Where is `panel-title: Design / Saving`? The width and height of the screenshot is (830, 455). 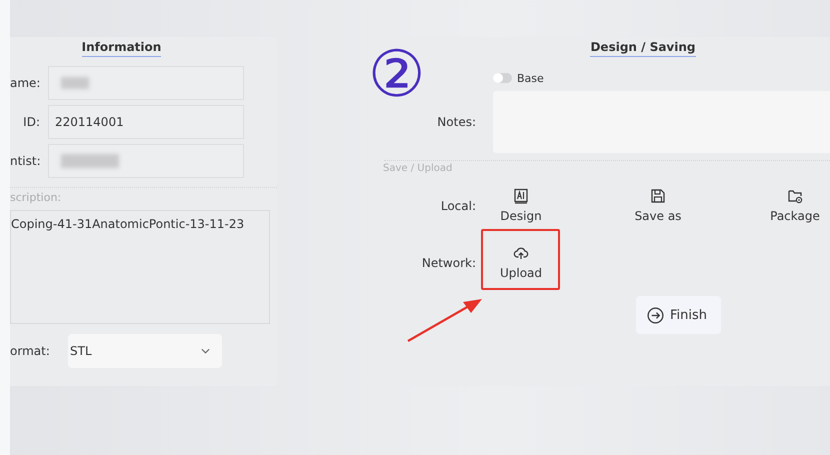 panel-title: Design / Saving is located at coordinates (643, 48).